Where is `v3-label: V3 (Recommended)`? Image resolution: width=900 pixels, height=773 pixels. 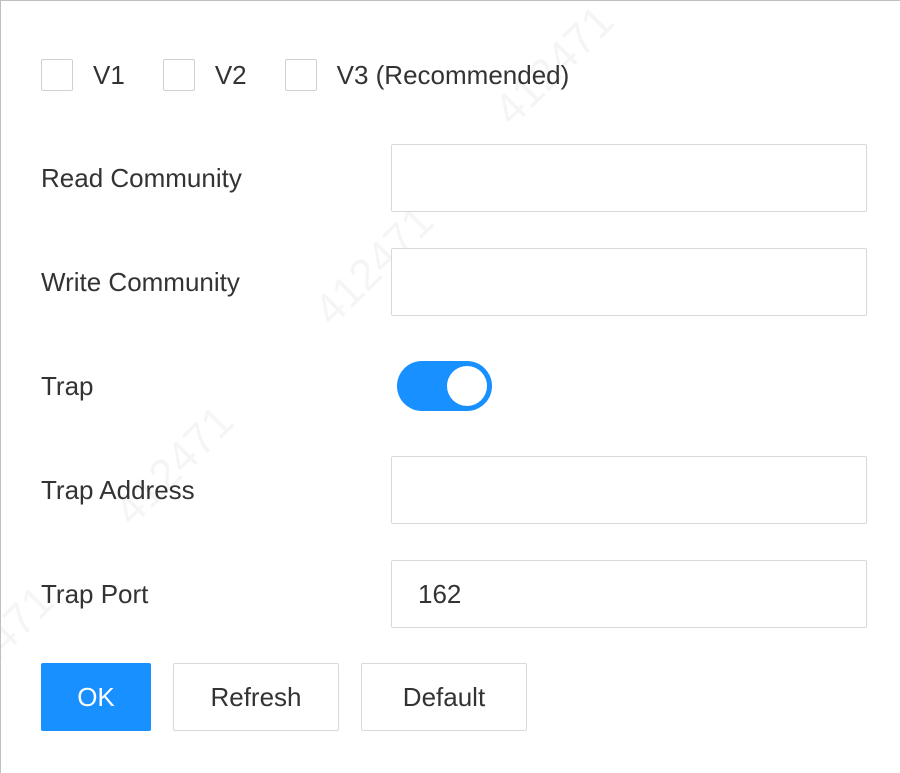
v3-label: V3 (Recommended) is located at coordinates (453, 74).